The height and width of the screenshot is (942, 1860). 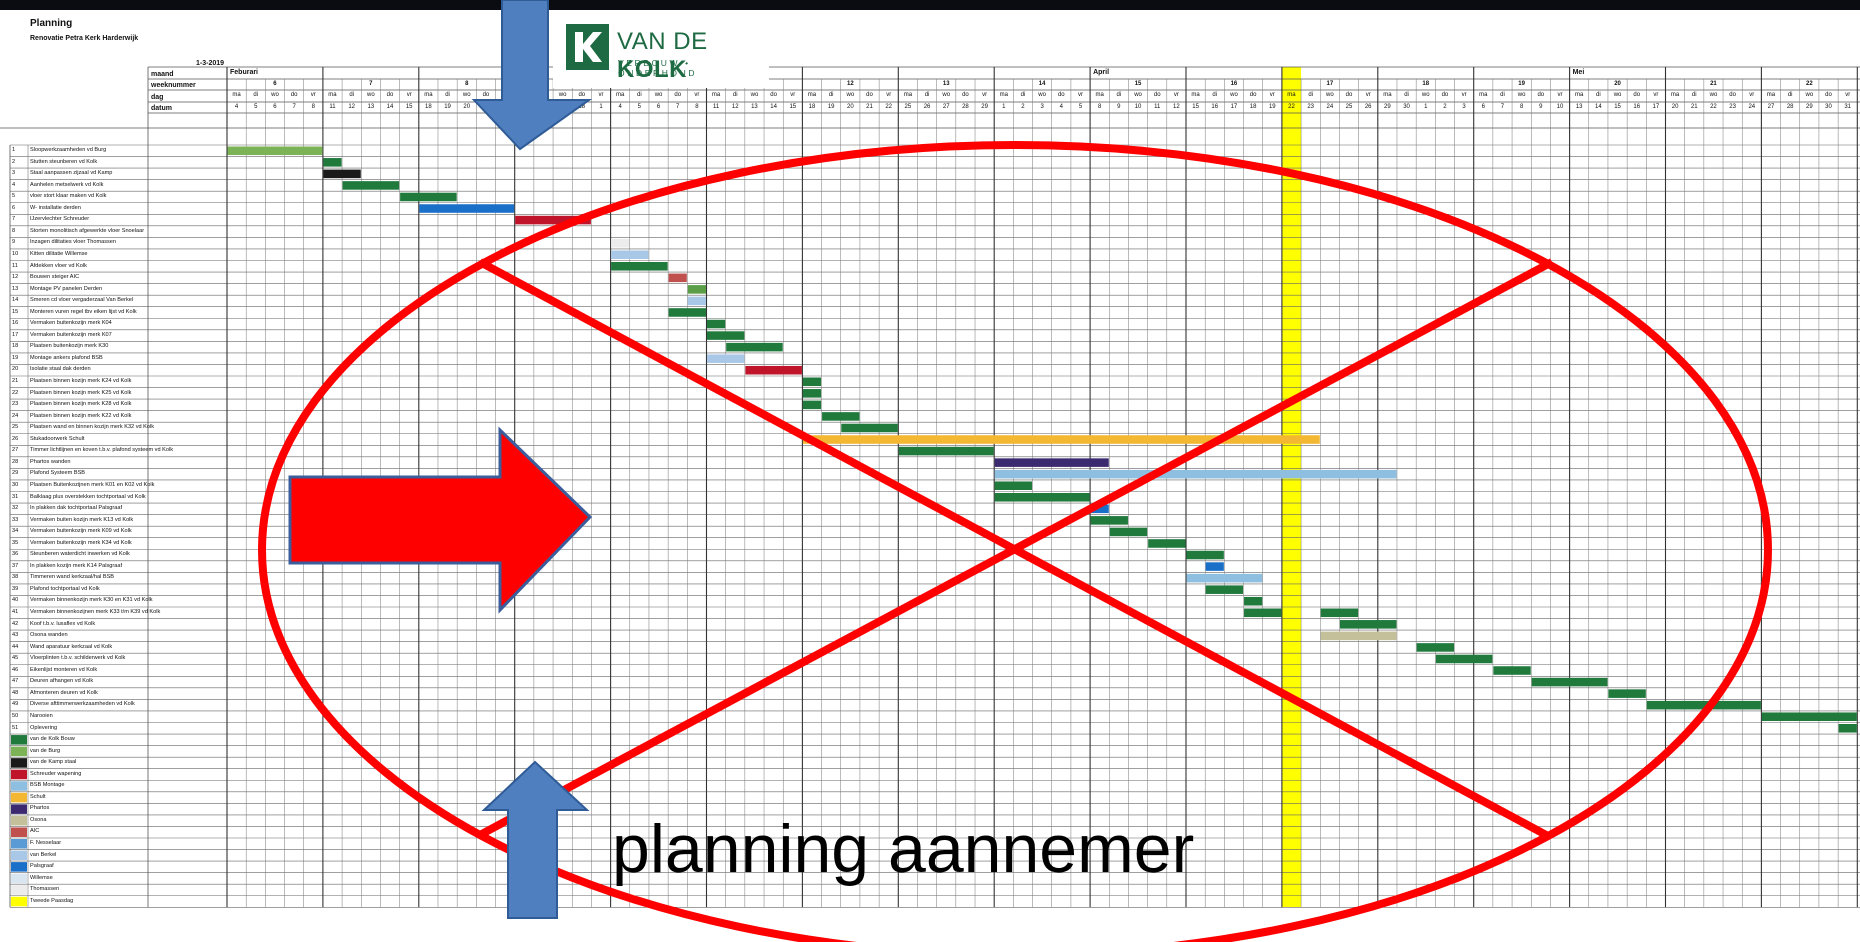 What do you see at coordinates (58, 265) in the screenshot?
I see `task-label: Afdekken vloer vd Kolk` at bounding box center [58, 265].